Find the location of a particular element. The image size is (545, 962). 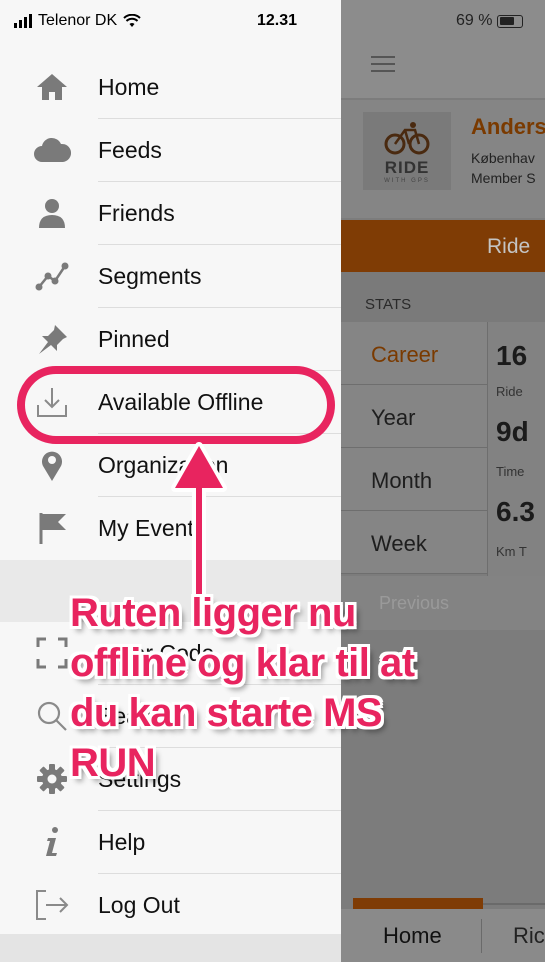

time-value: 9d is located at coordinates (512, 431).